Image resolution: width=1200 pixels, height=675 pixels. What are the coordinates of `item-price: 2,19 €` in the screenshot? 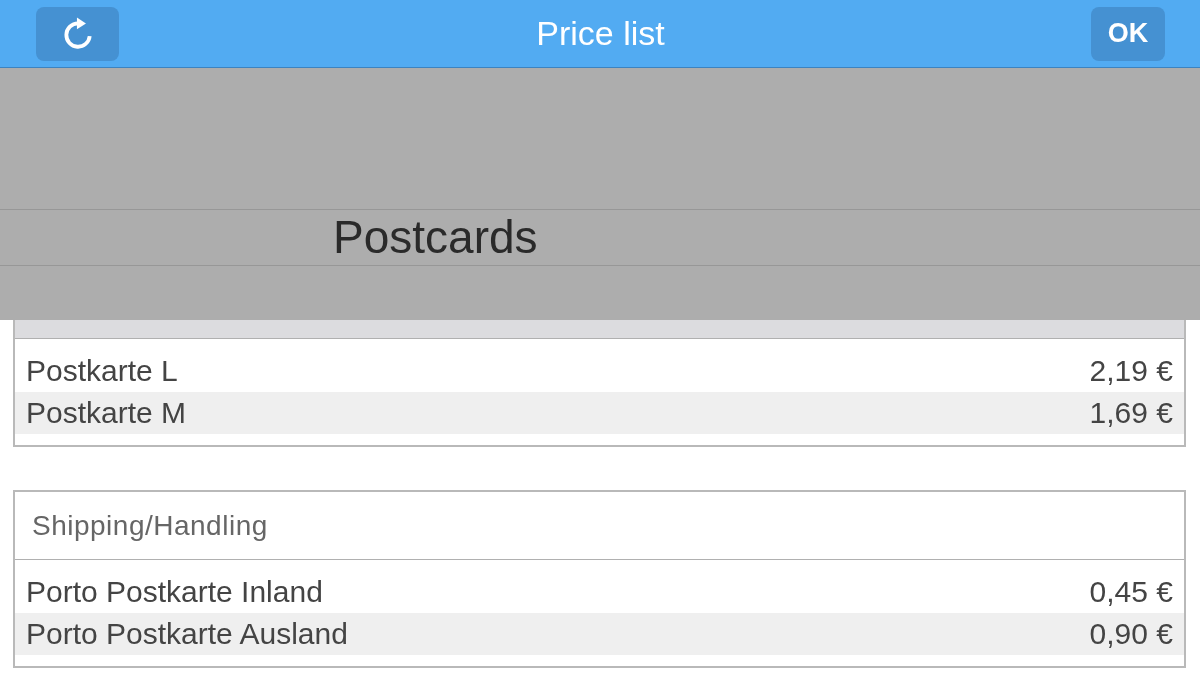 It's located at (1131, 371).